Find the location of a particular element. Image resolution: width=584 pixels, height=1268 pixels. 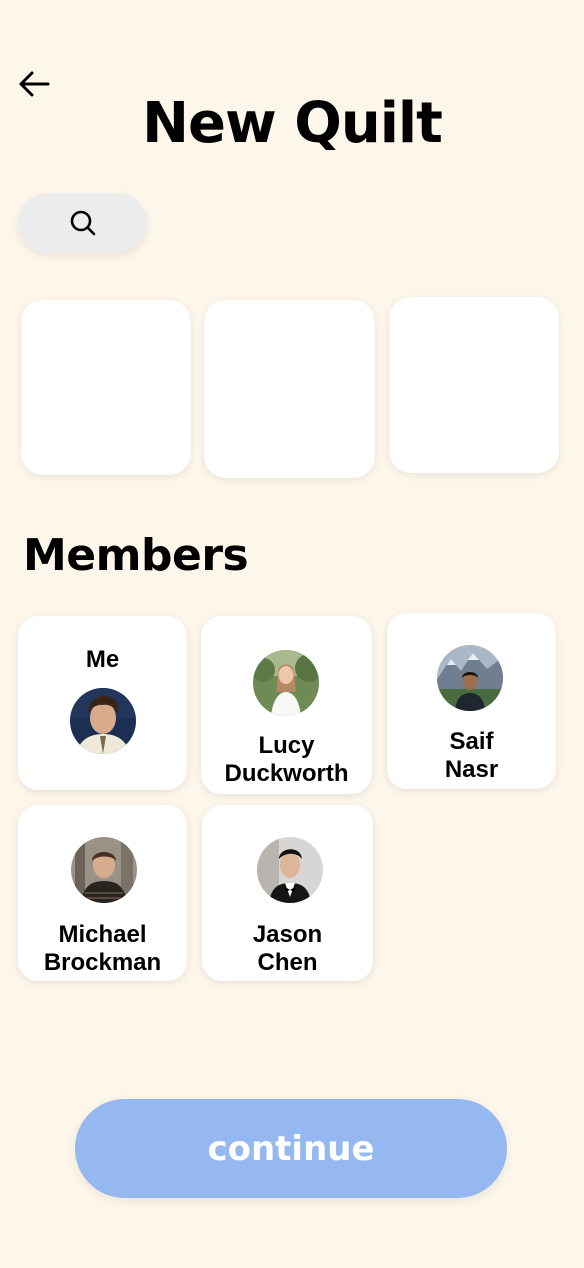

member-name: Duckworth is located at coordinates (286, 773).